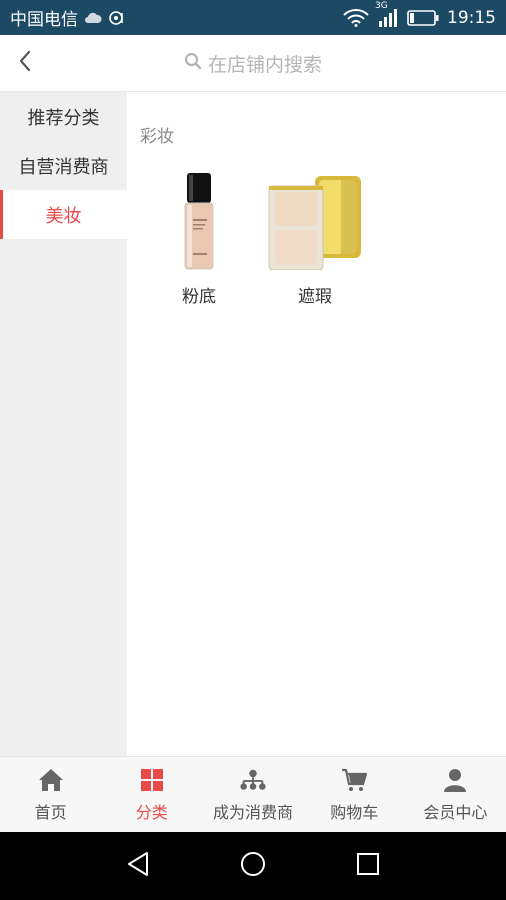 This screenshot has height=900, width=506. I want to click on sidebar-item-self-operated: 自营消费商, so click(63, 165).